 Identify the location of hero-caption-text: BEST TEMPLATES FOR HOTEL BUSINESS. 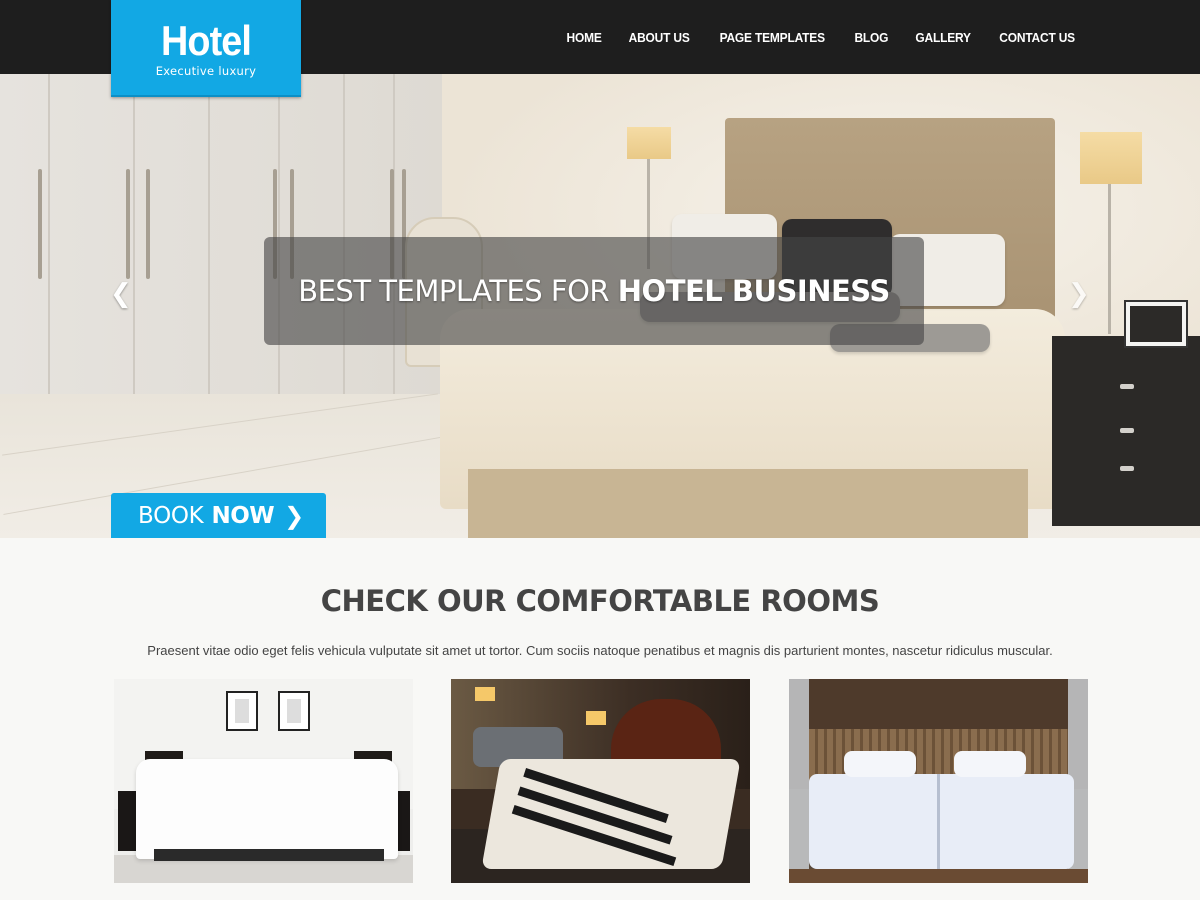
(594, 291).